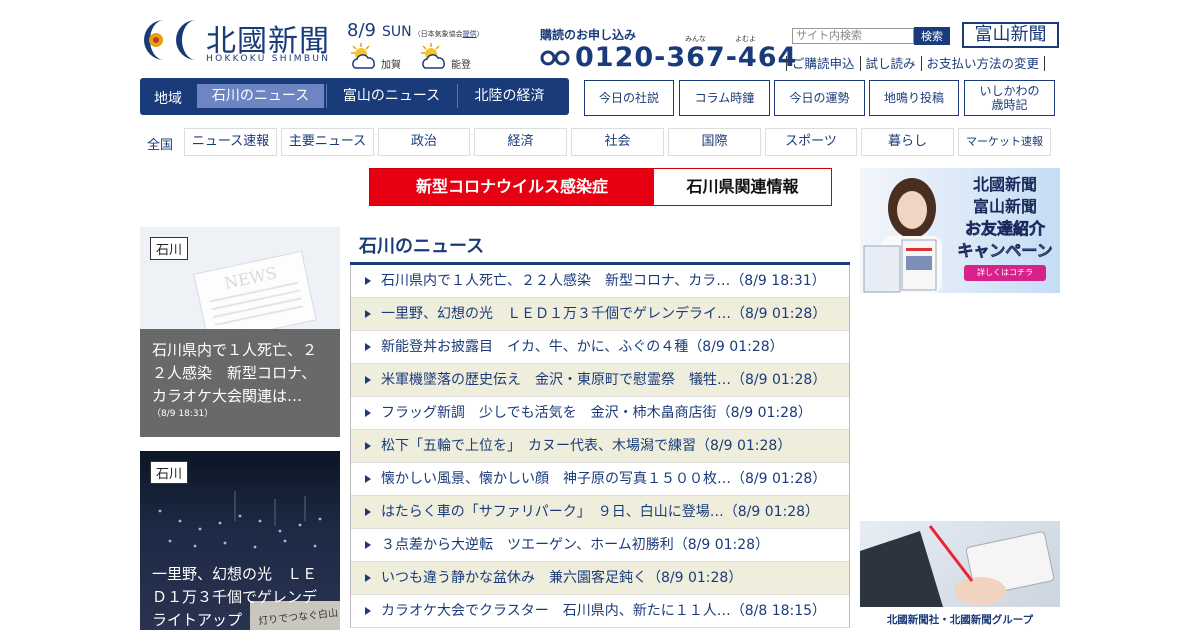 This screenshot has width=1200, height=630. What do you see at coordinates (535, 347) in the screenshot?
I see `news-headline: 新能登丼お披露目 イカ、牛、かに、ふぐの４種` at bounding box center [535, 347].